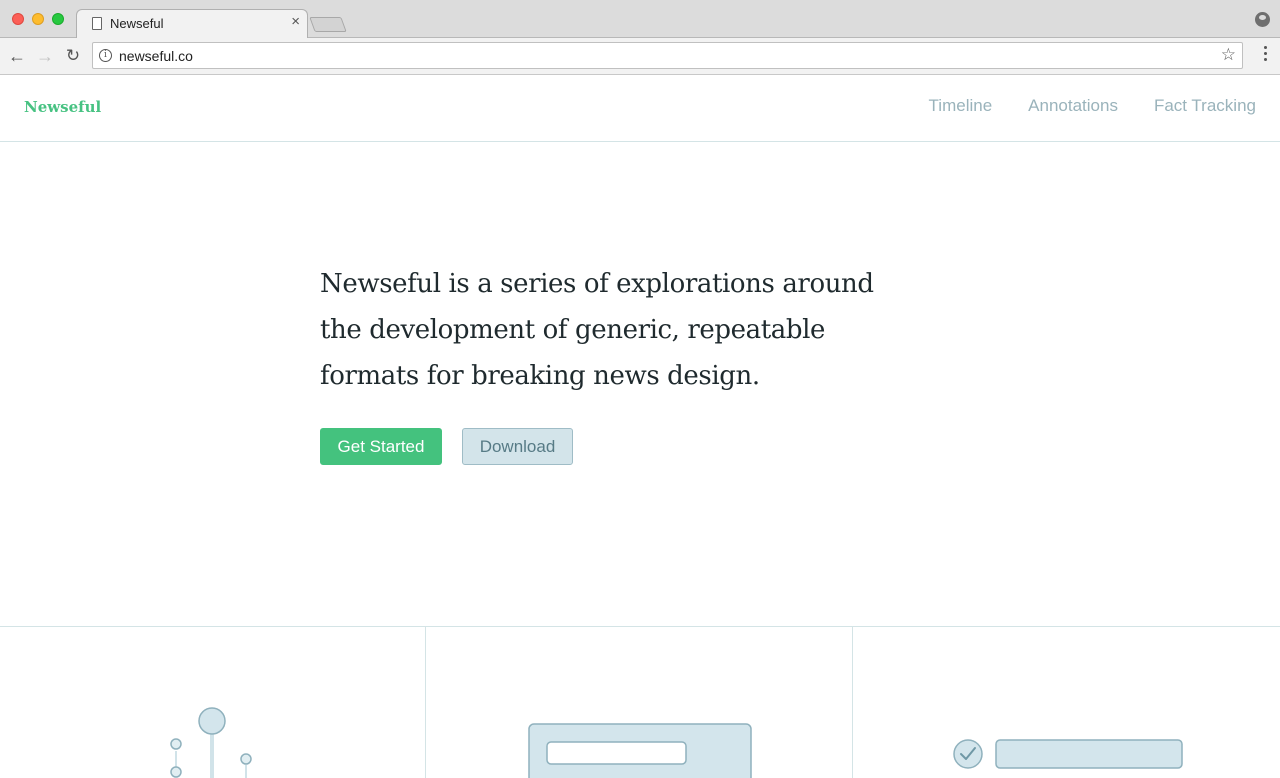 The height and width of the screenshot is (778, 1280). I want to click on maximize-window-button, so click(58, 19).